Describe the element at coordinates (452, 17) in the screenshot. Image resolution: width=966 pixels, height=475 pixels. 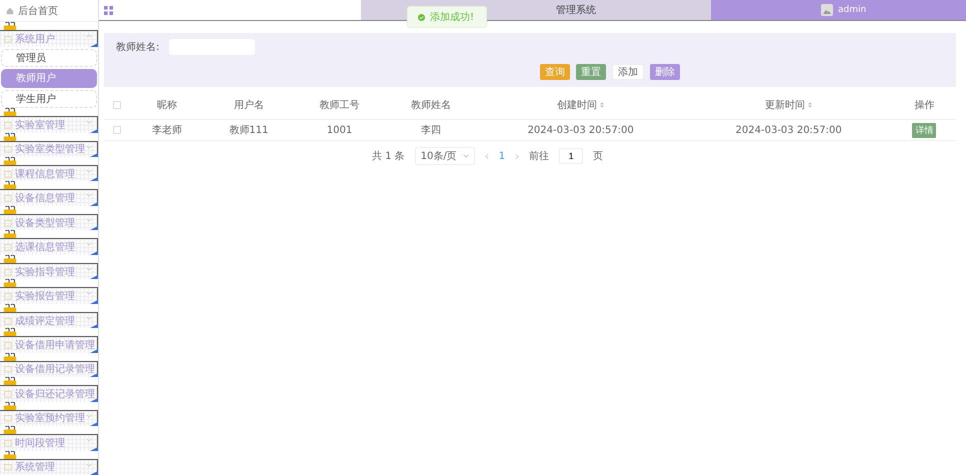
I see `toast-text: 添加成功!` at that location.